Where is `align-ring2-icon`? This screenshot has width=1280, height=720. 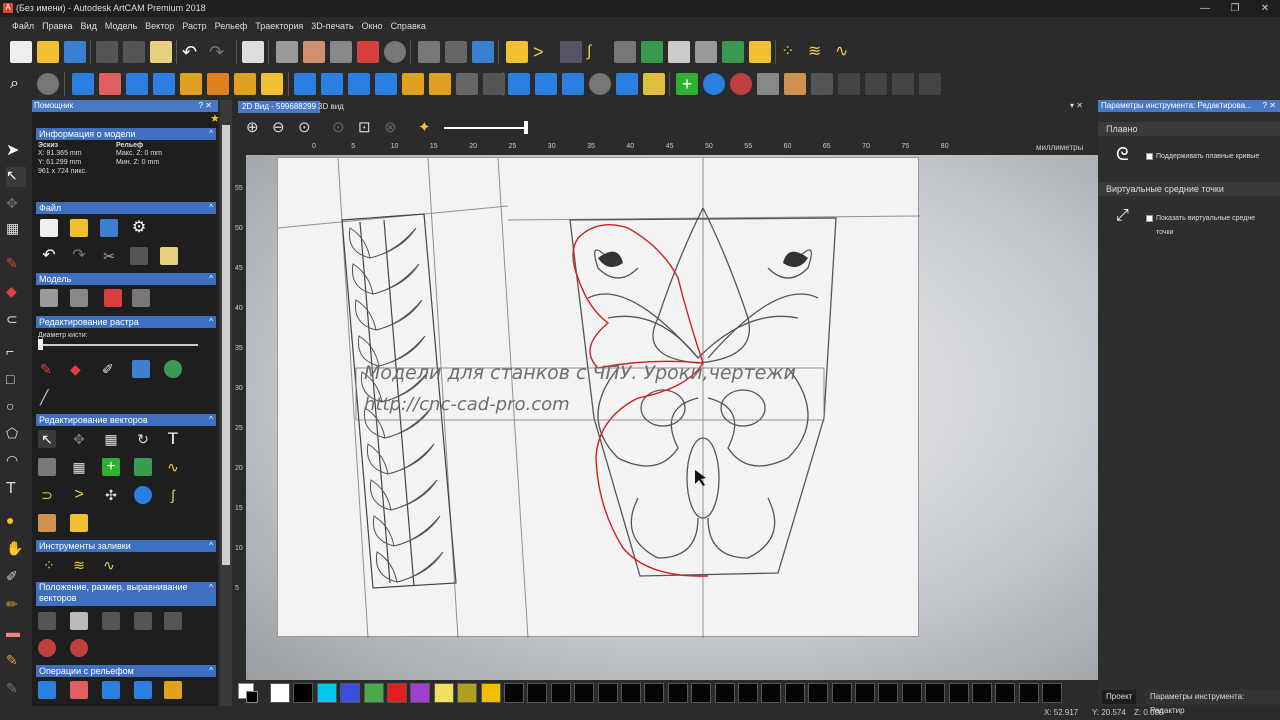 align-ring2-icon is located at coordinates (79, 648).